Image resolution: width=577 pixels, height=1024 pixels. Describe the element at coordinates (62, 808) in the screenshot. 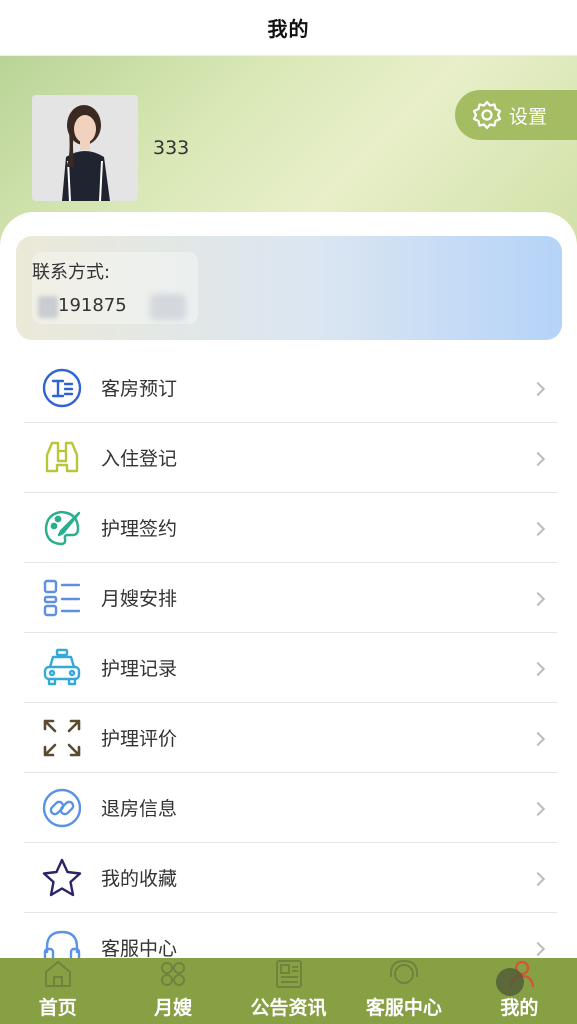

I see `link-icon` at that location.